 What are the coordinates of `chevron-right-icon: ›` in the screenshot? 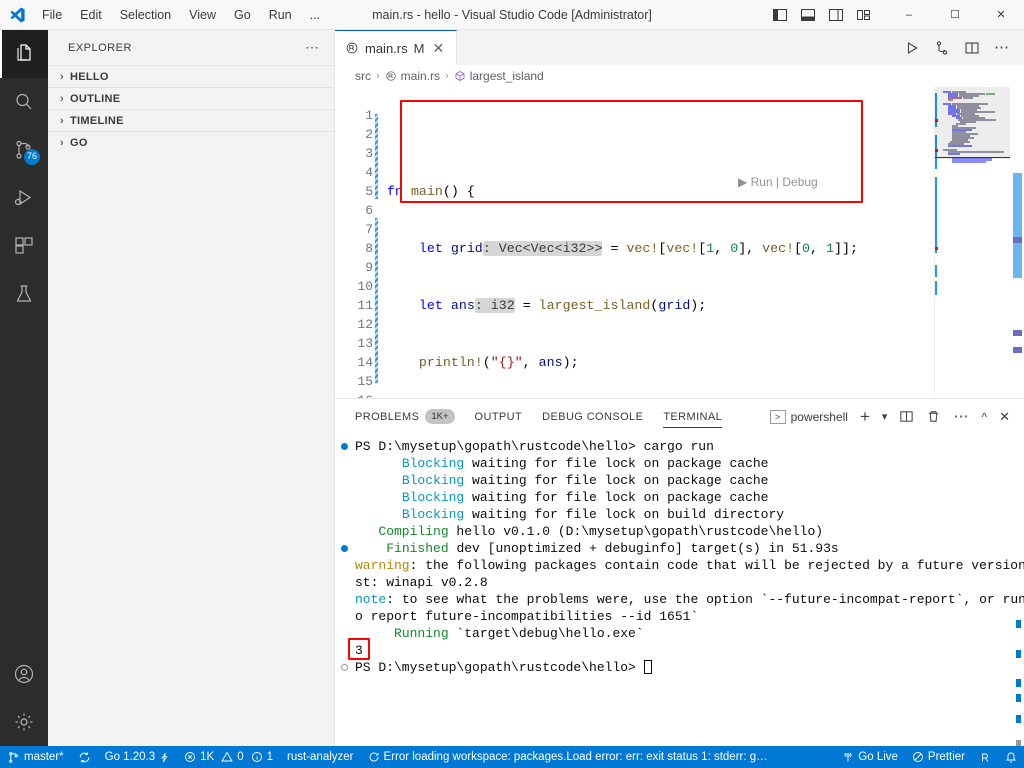 It's located at (378, 76).